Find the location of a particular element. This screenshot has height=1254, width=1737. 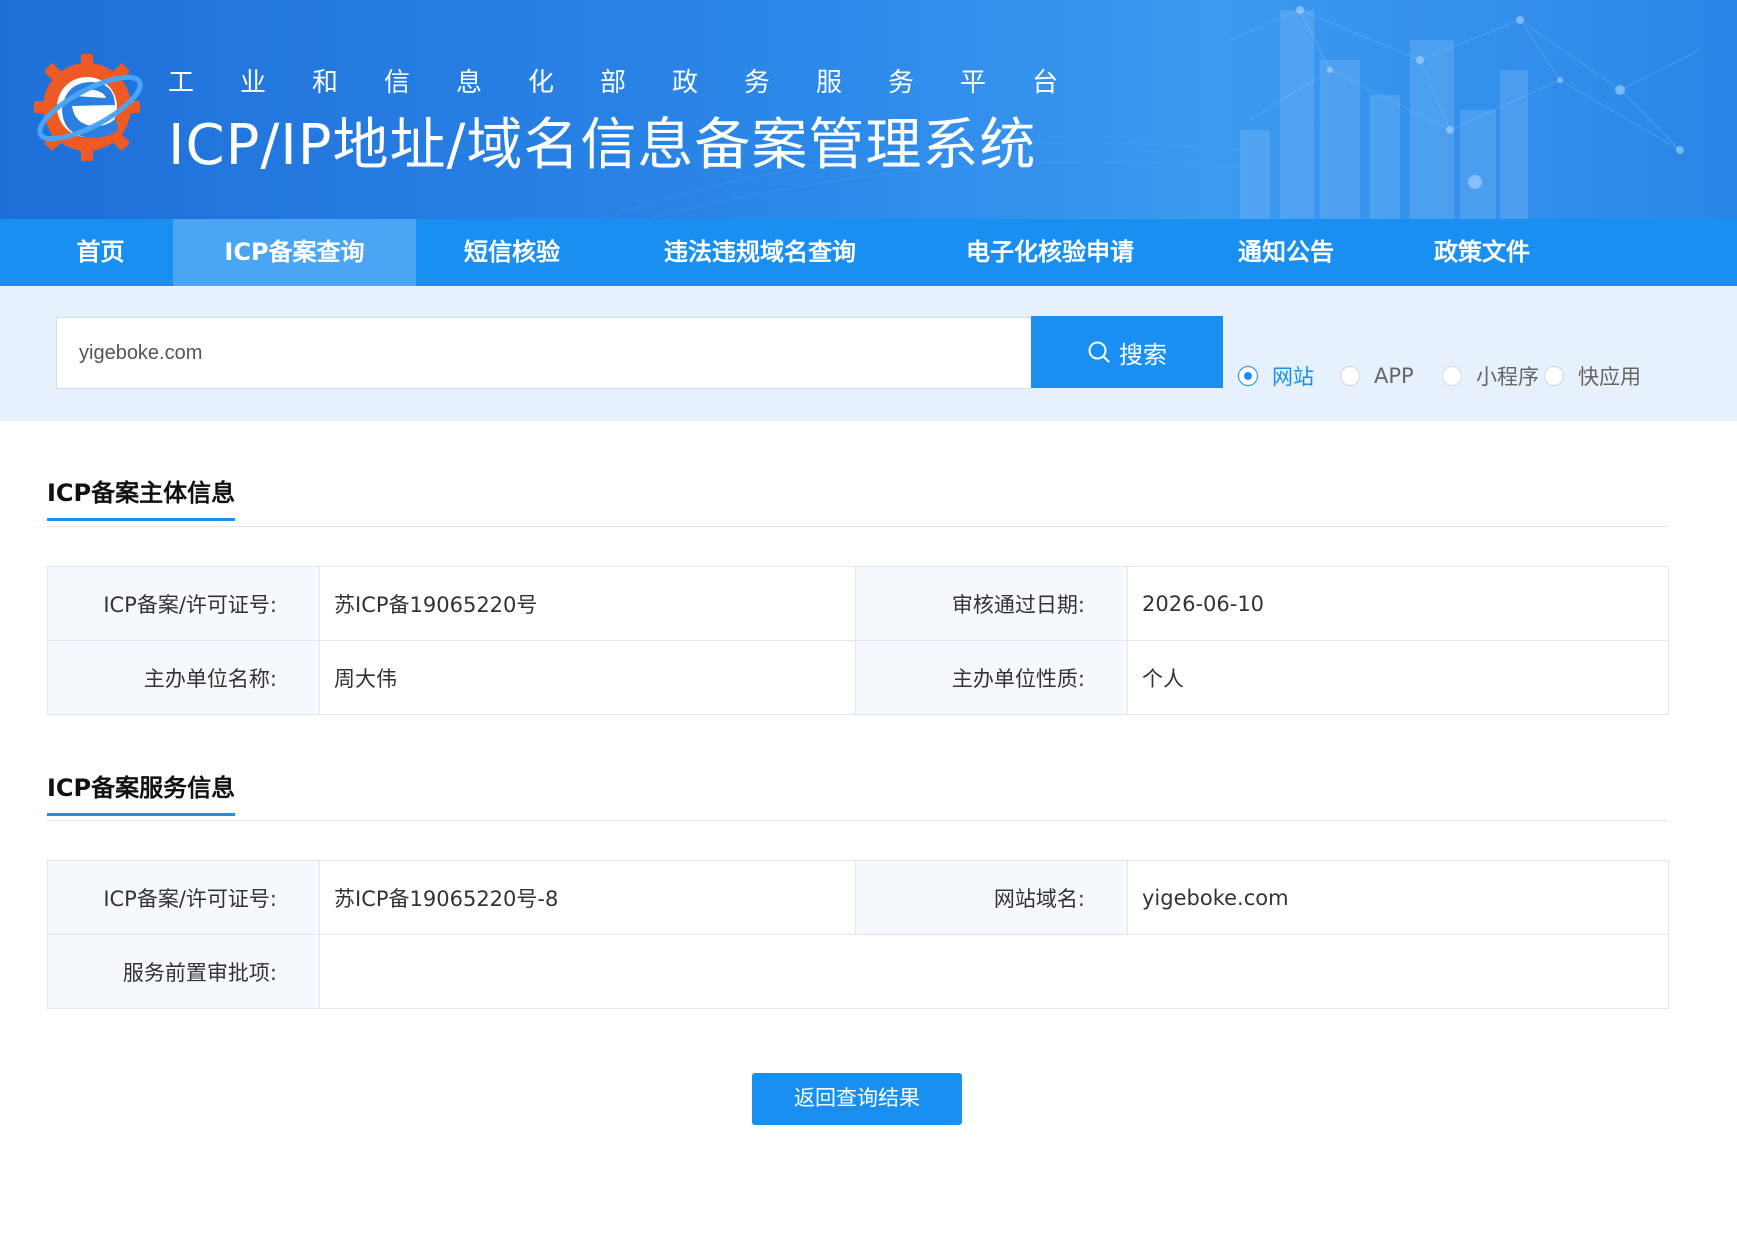

nav-item-illegal-domain-query: 违法违规域名查询 is located at coordinates (760, 252).